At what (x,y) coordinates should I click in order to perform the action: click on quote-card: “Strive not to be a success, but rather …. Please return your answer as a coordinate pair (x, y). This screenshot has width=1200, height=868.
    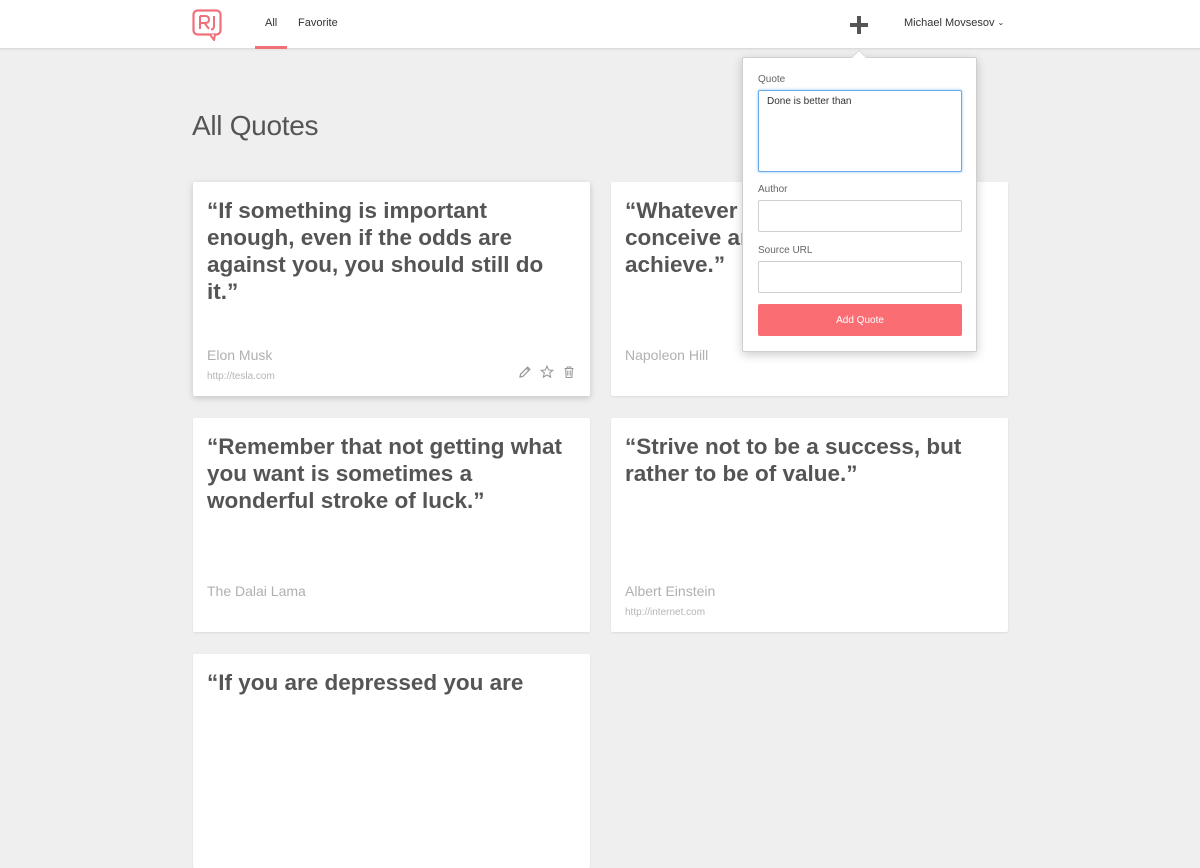
    Looking at the image, I should click on (809, 525).